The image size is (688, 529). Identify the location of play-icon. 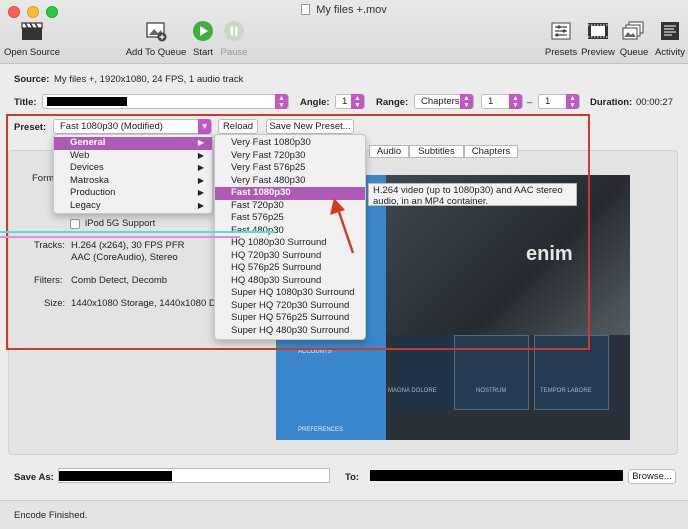
(203, 31).